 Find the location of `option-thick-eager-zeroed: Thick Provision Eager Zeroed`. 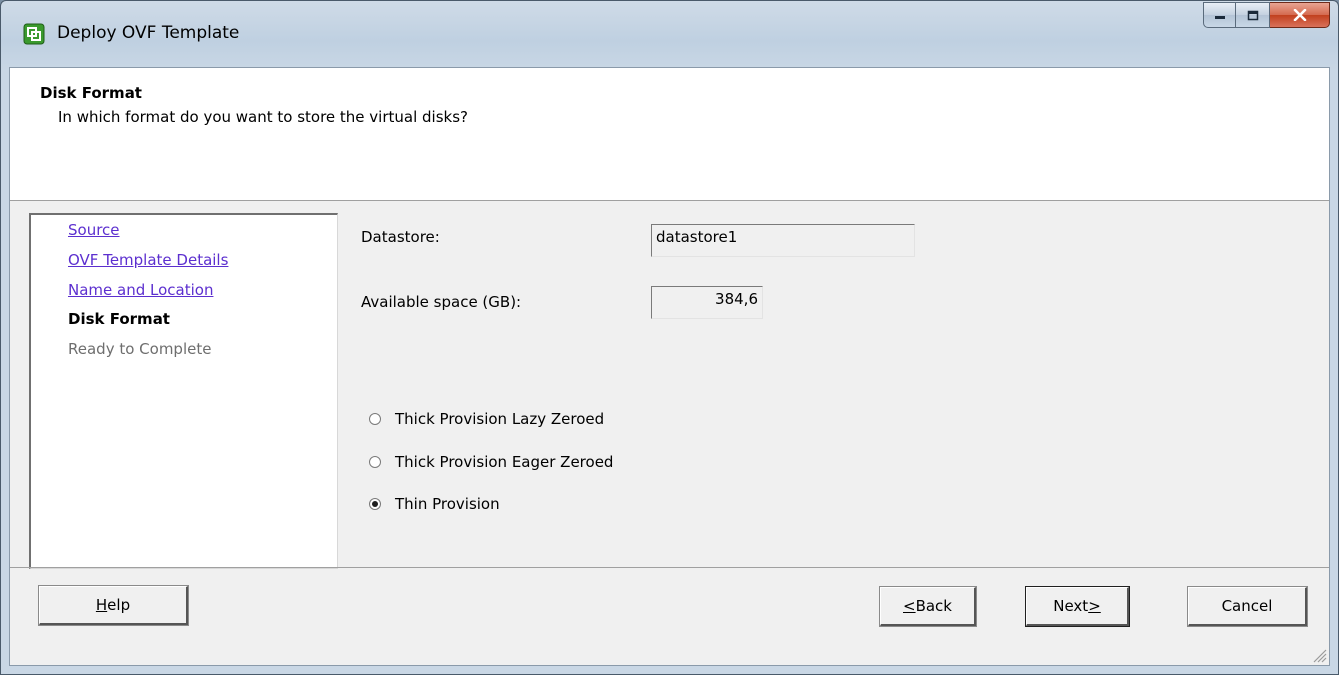

option-thick-eager-zeroed: Thick Provision Eager Zeroed is located at coordinates (491, 462).